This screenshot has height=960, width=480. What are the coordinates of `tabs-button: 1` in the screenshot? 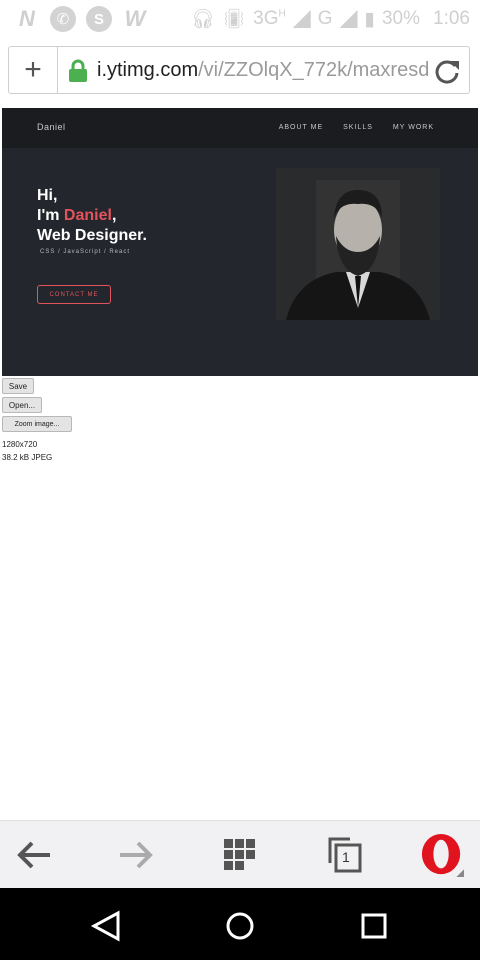 It's located at (344, 855).